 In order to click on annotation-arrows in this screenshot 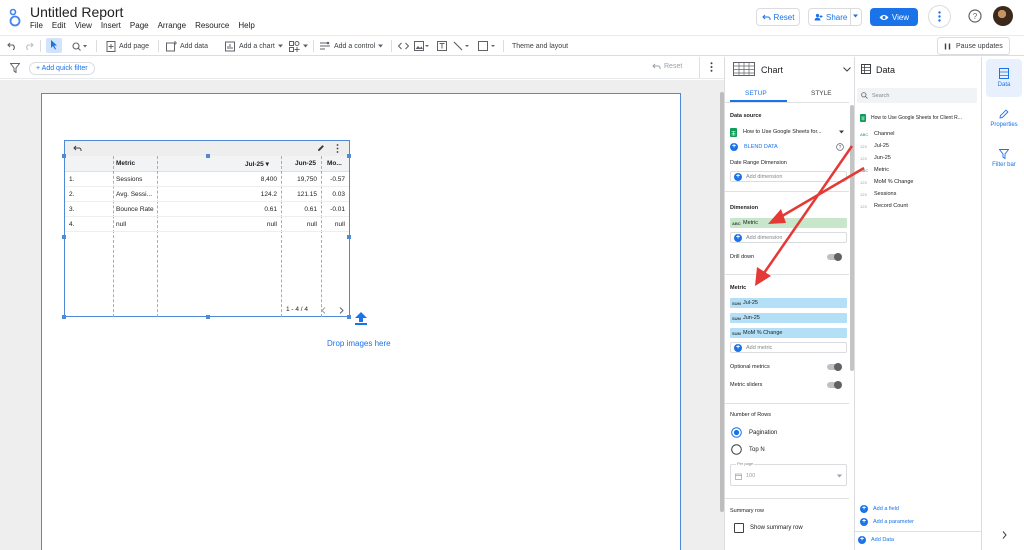, I will do `click(810, 215)`.